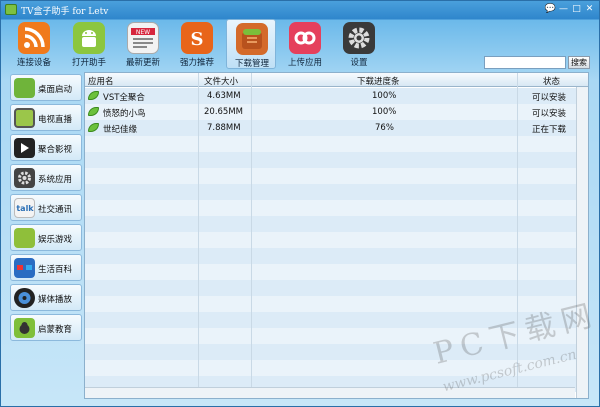 The width and height of the screenshot is (600, 407). Describe the element at coordinates (55, 150) in the screenshot. I see `sidebar-item-label: 聚合影视` at that location.